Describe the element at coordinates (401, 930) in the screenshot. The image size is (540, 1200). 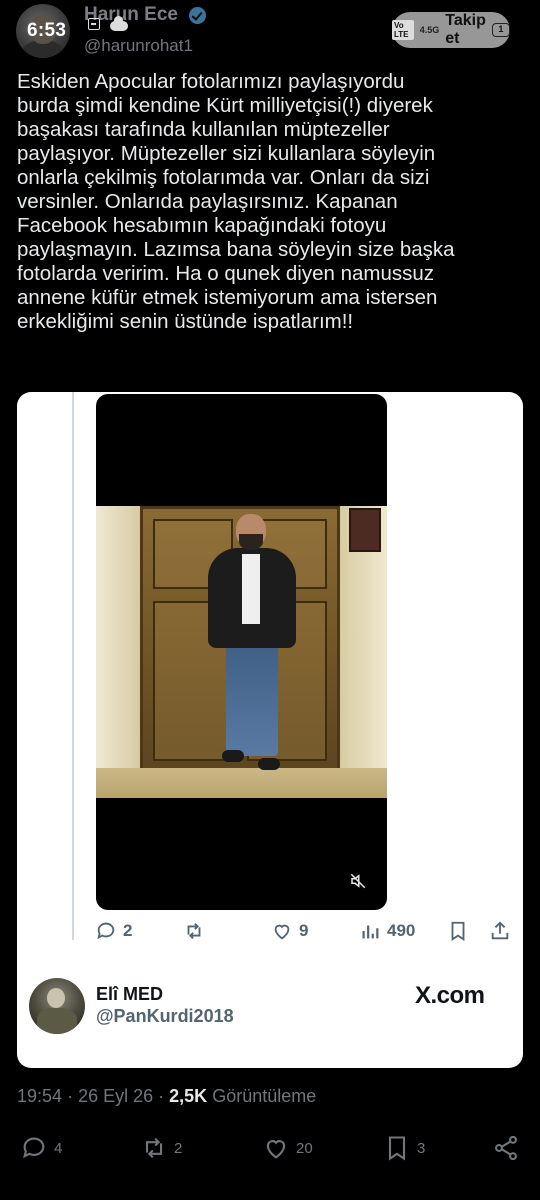
I see `quoted-views-count: 490` at that location.